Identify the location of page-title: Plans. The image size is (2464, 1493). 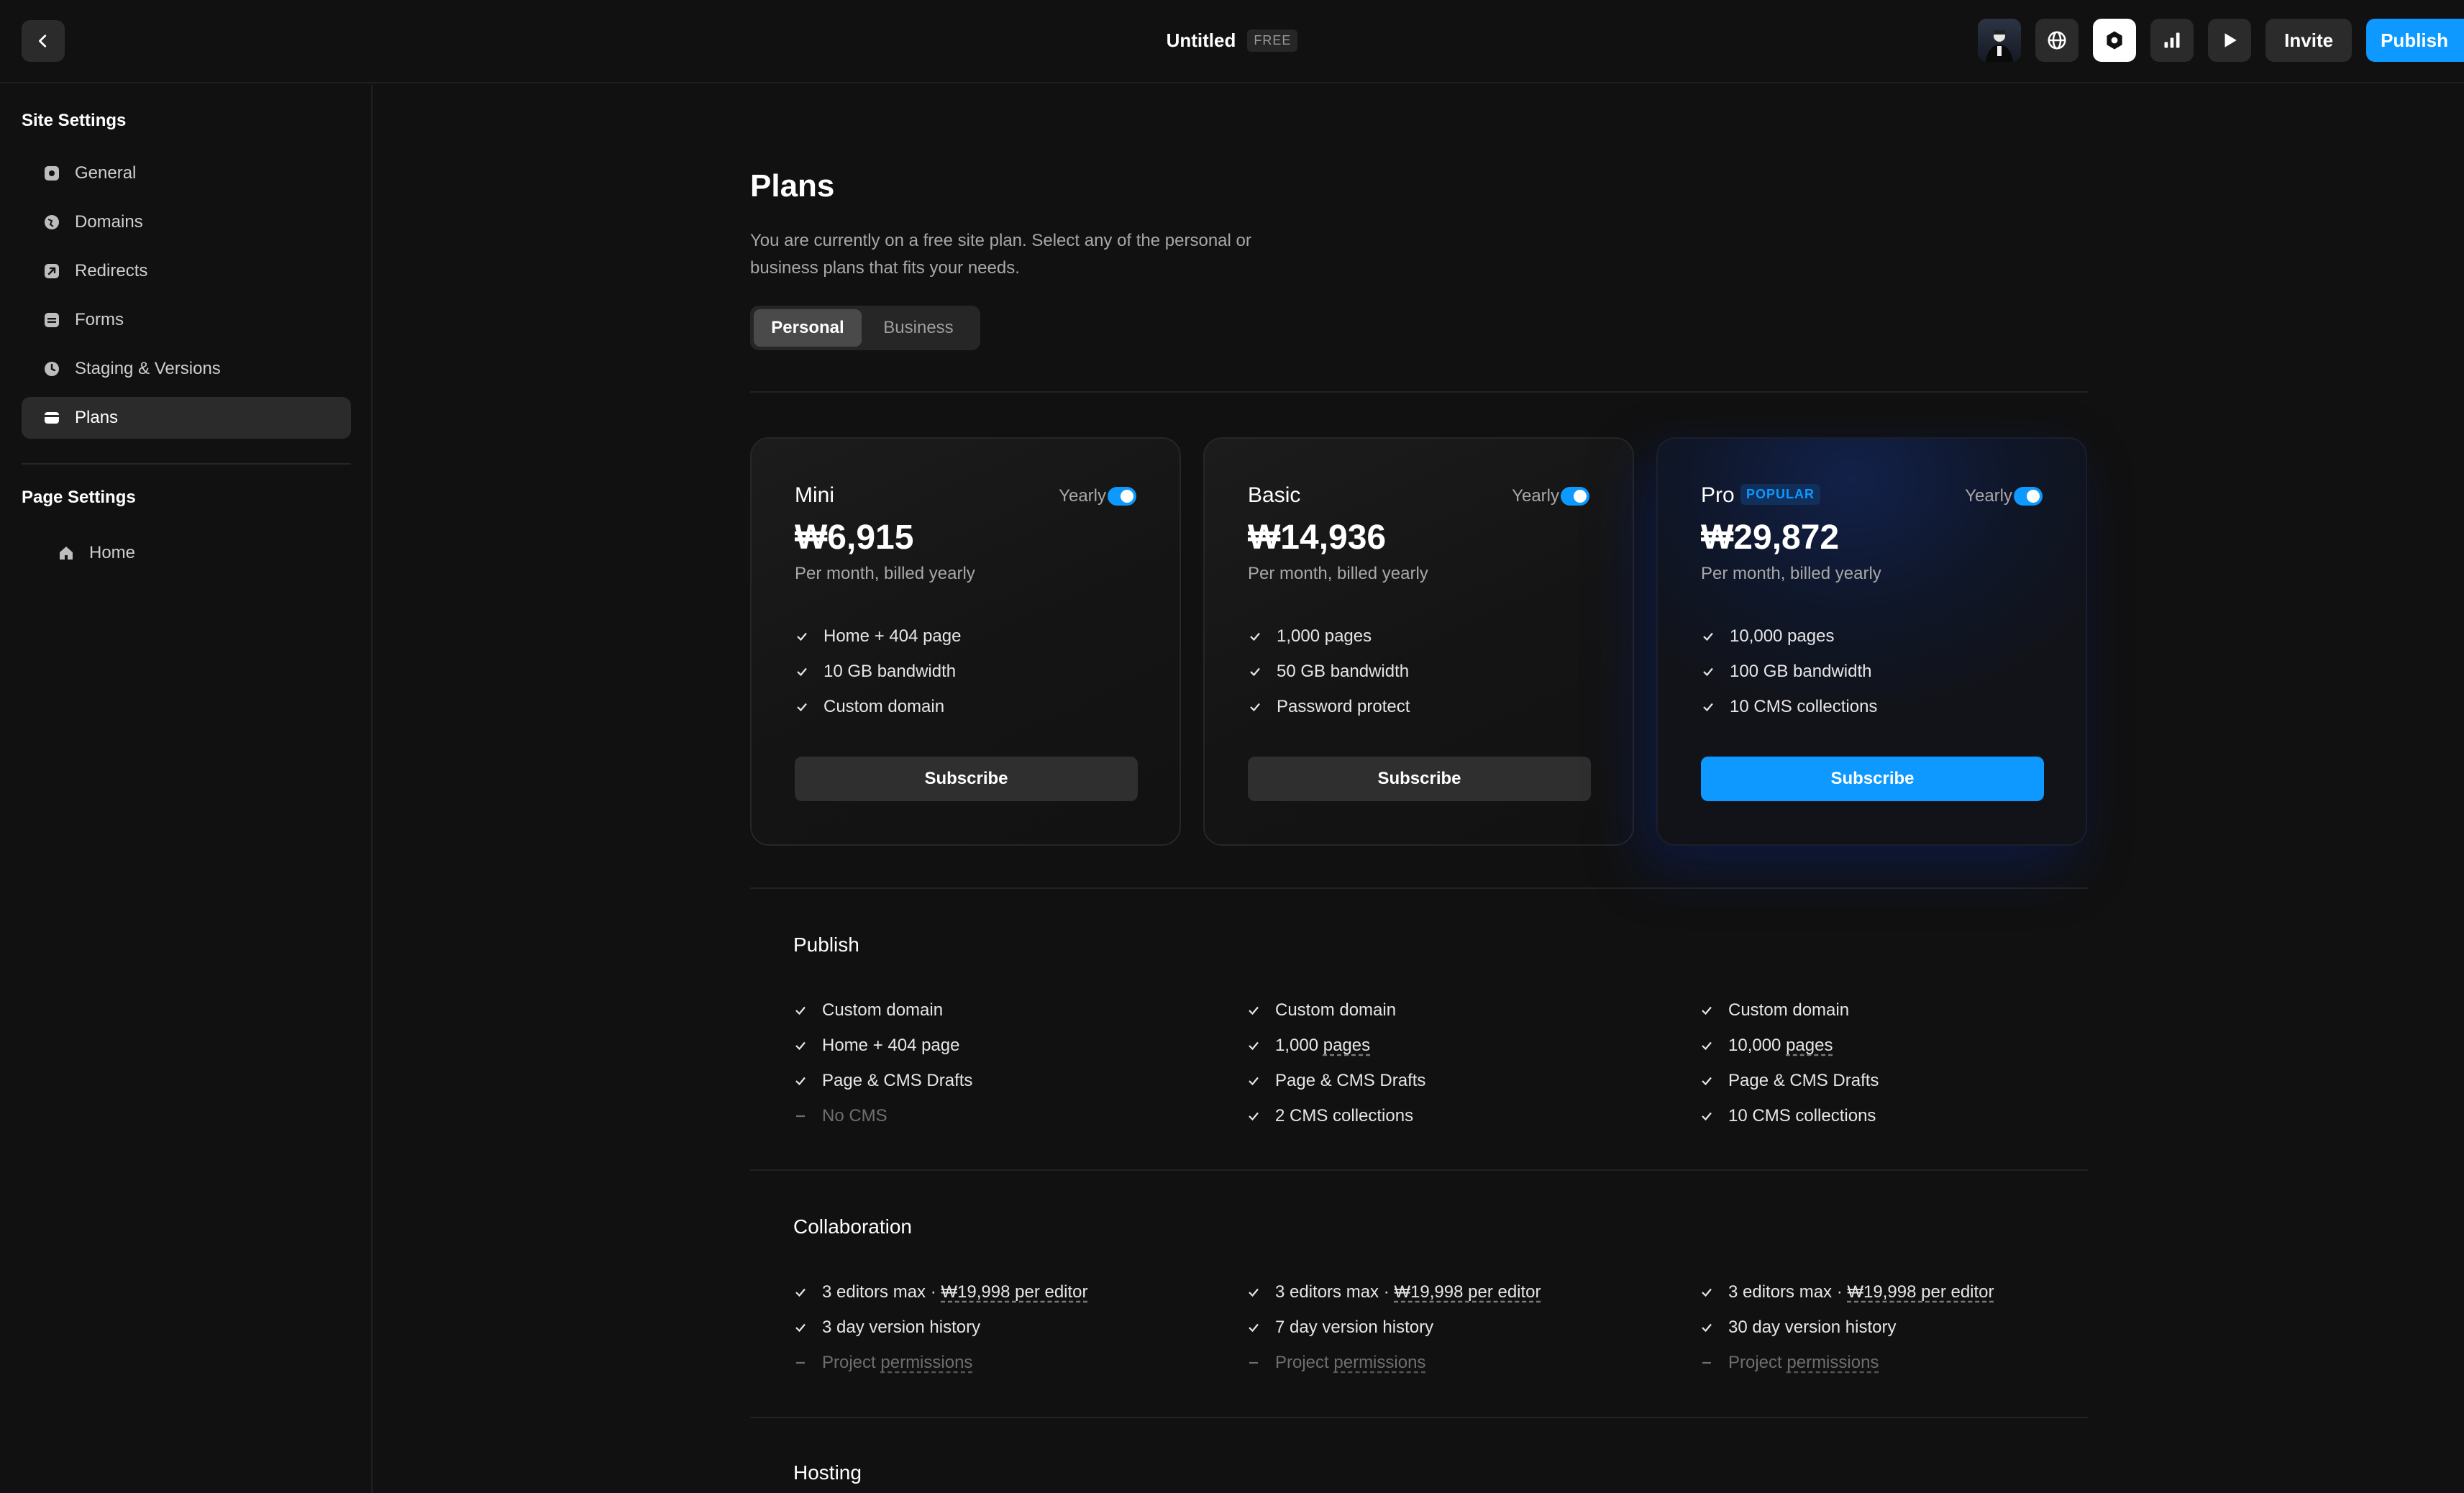
(792, 186).